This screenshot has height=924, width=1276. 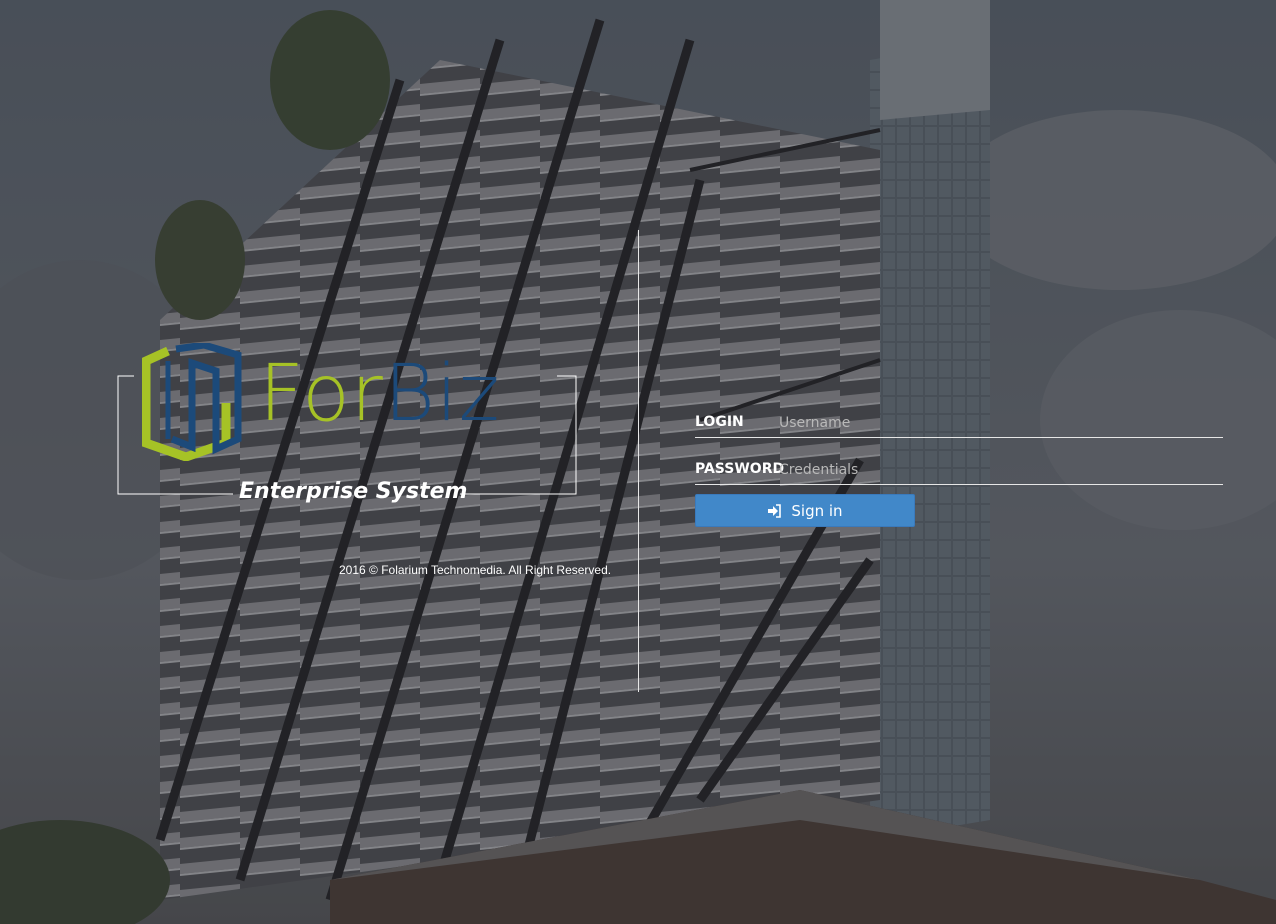 I want to click on login-form: LOGIN PASSWORD Sign in, so click(x=959, y=466).